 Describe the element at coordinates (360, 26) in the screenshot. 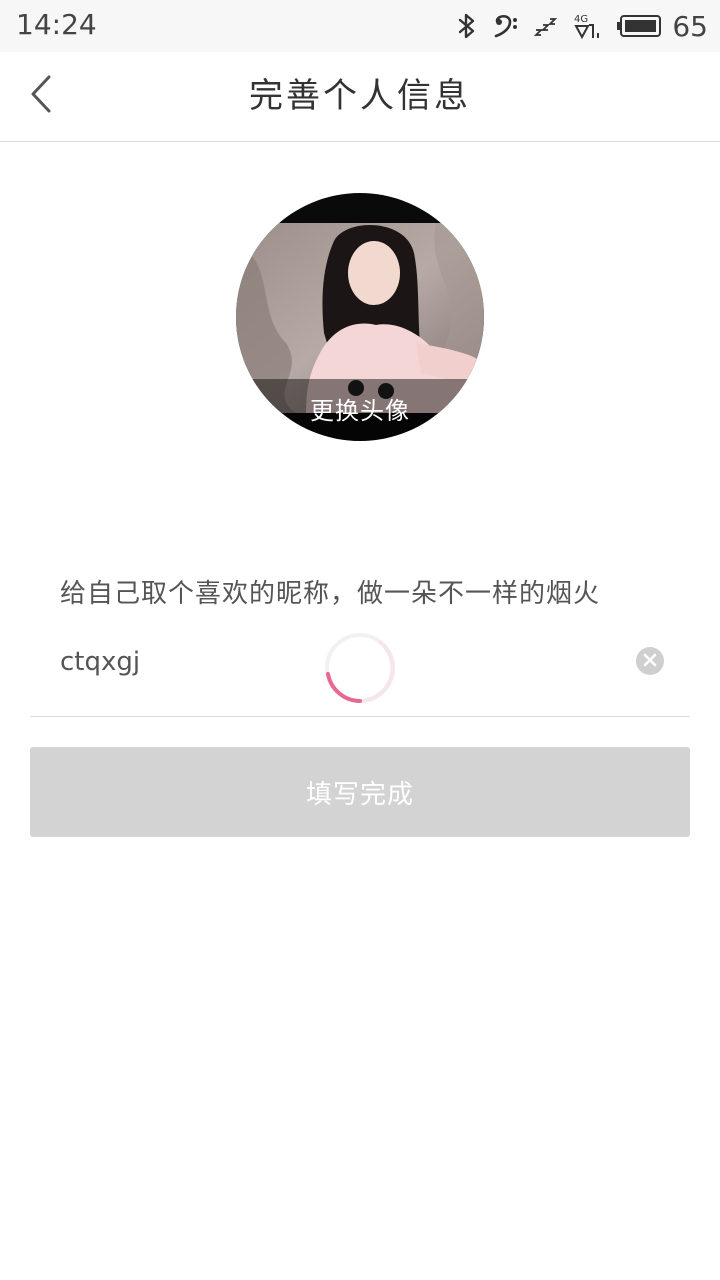

I see `status-bar: 14:24 4G 65` at that location.